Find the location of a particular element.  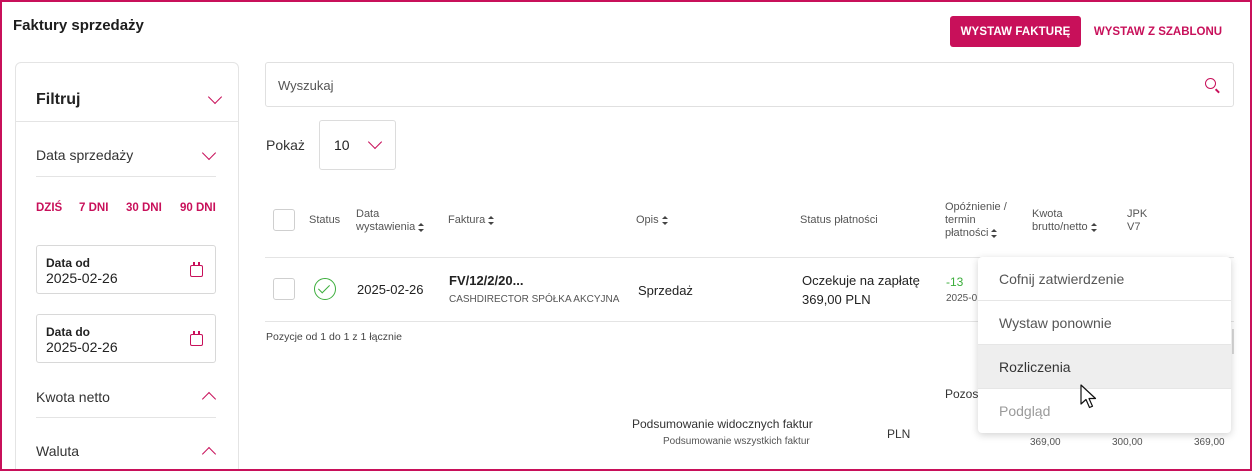

row-payment-amount: 369,00 PLN is located at coordinates (836, 299).